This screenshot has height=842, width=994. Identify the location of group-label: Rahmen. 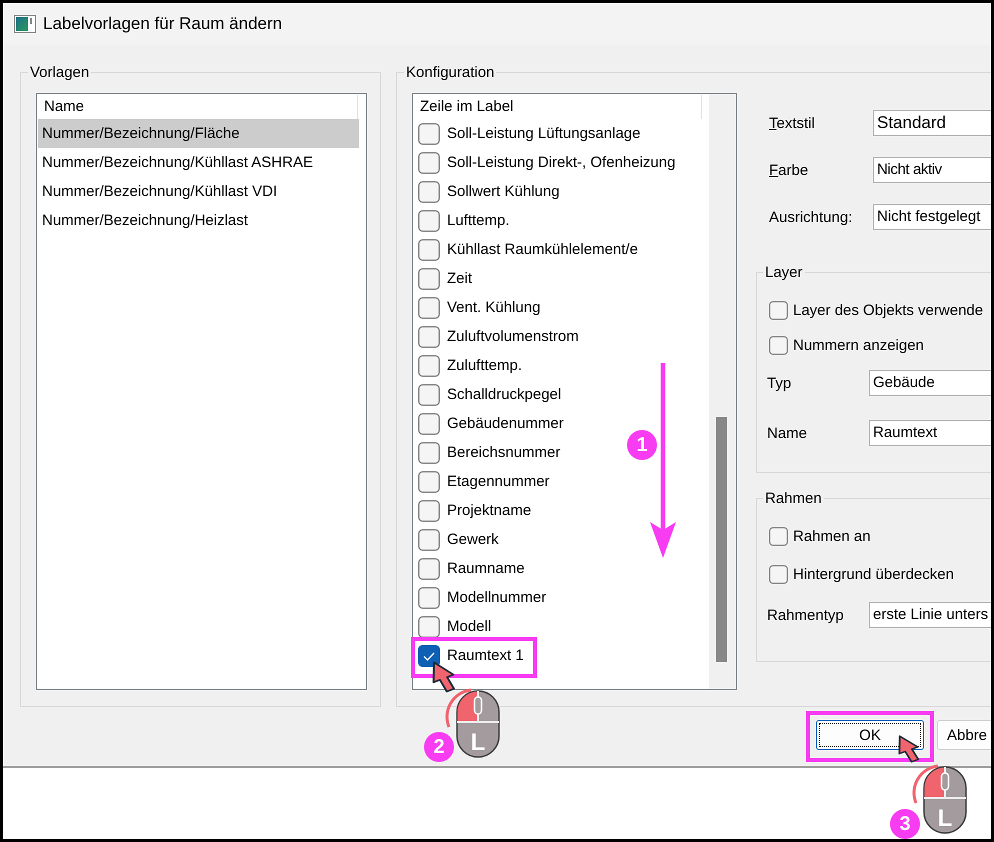
(793, 498).